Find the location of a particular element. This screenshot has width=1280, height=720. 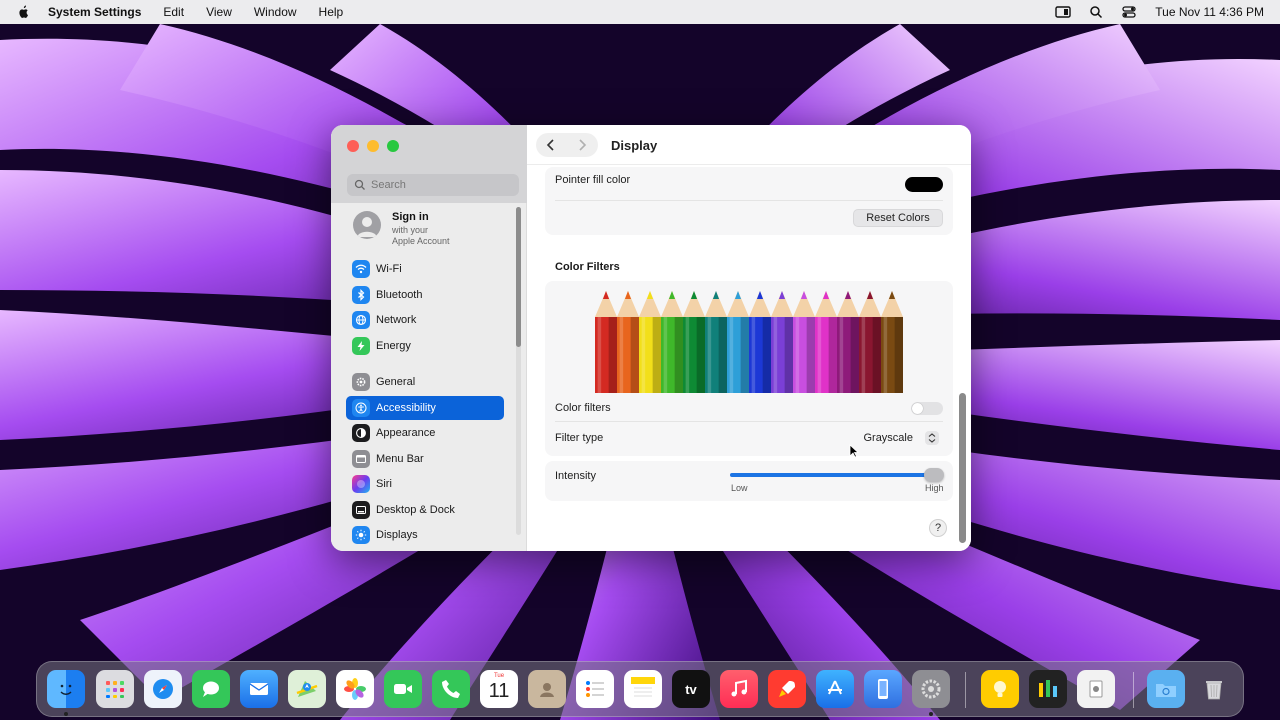

menu-clock: Tue Nov 11 4:36 PM is located at coordinates (1209, 12).